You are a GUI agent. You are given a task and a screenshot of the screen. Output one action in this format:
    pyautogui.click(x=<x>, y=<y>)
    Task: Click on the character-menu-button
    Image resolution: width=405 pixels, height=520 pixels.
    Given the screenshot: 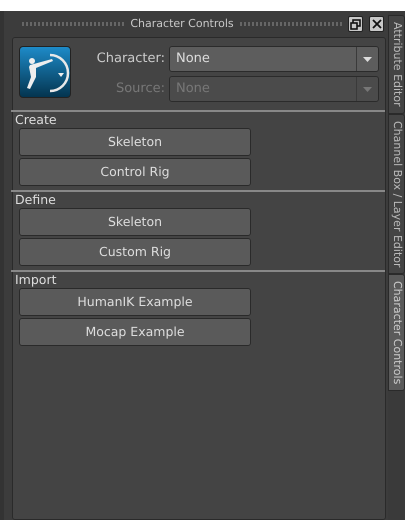 What is the action you would take?
    pyautogui.click(x=45, y=72)
    